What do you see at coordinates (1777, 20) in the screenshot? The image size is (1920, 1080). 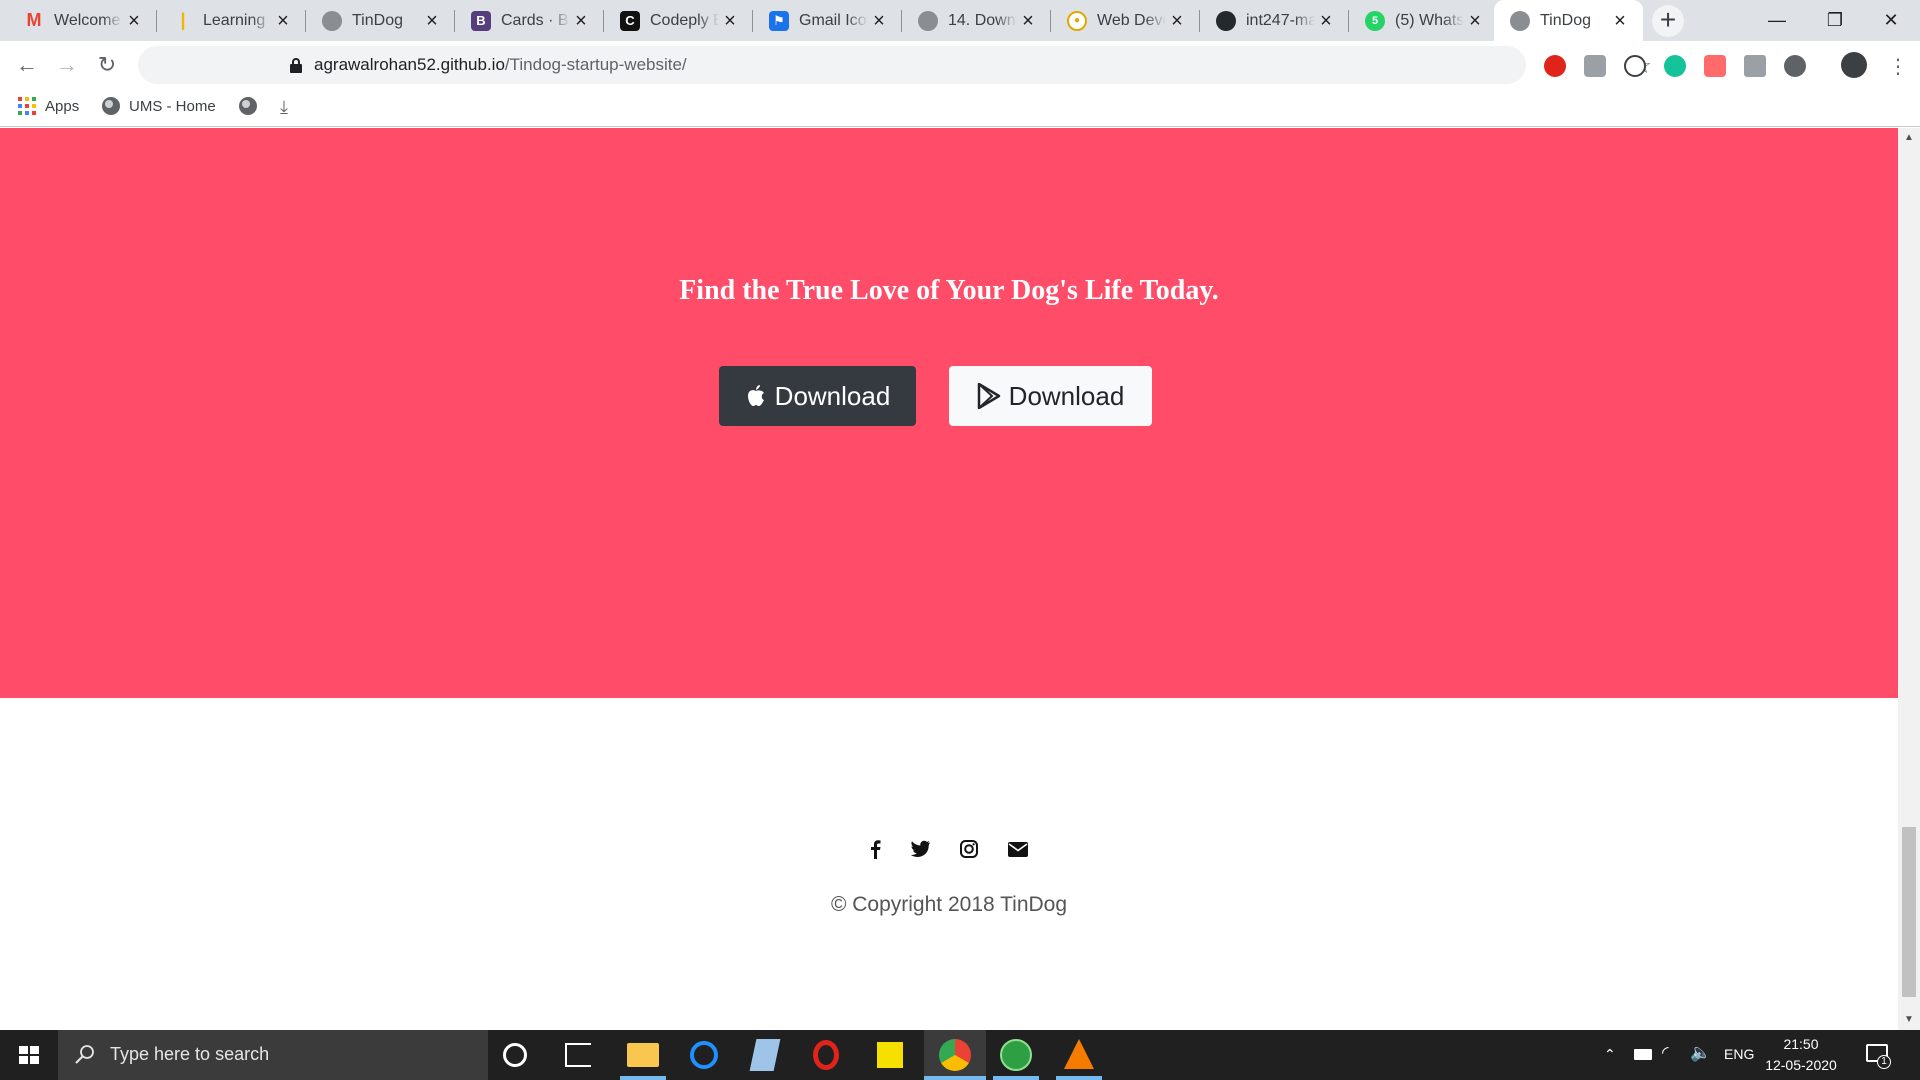 I see `minimize-button: —` at bounding box center [1777, 20].